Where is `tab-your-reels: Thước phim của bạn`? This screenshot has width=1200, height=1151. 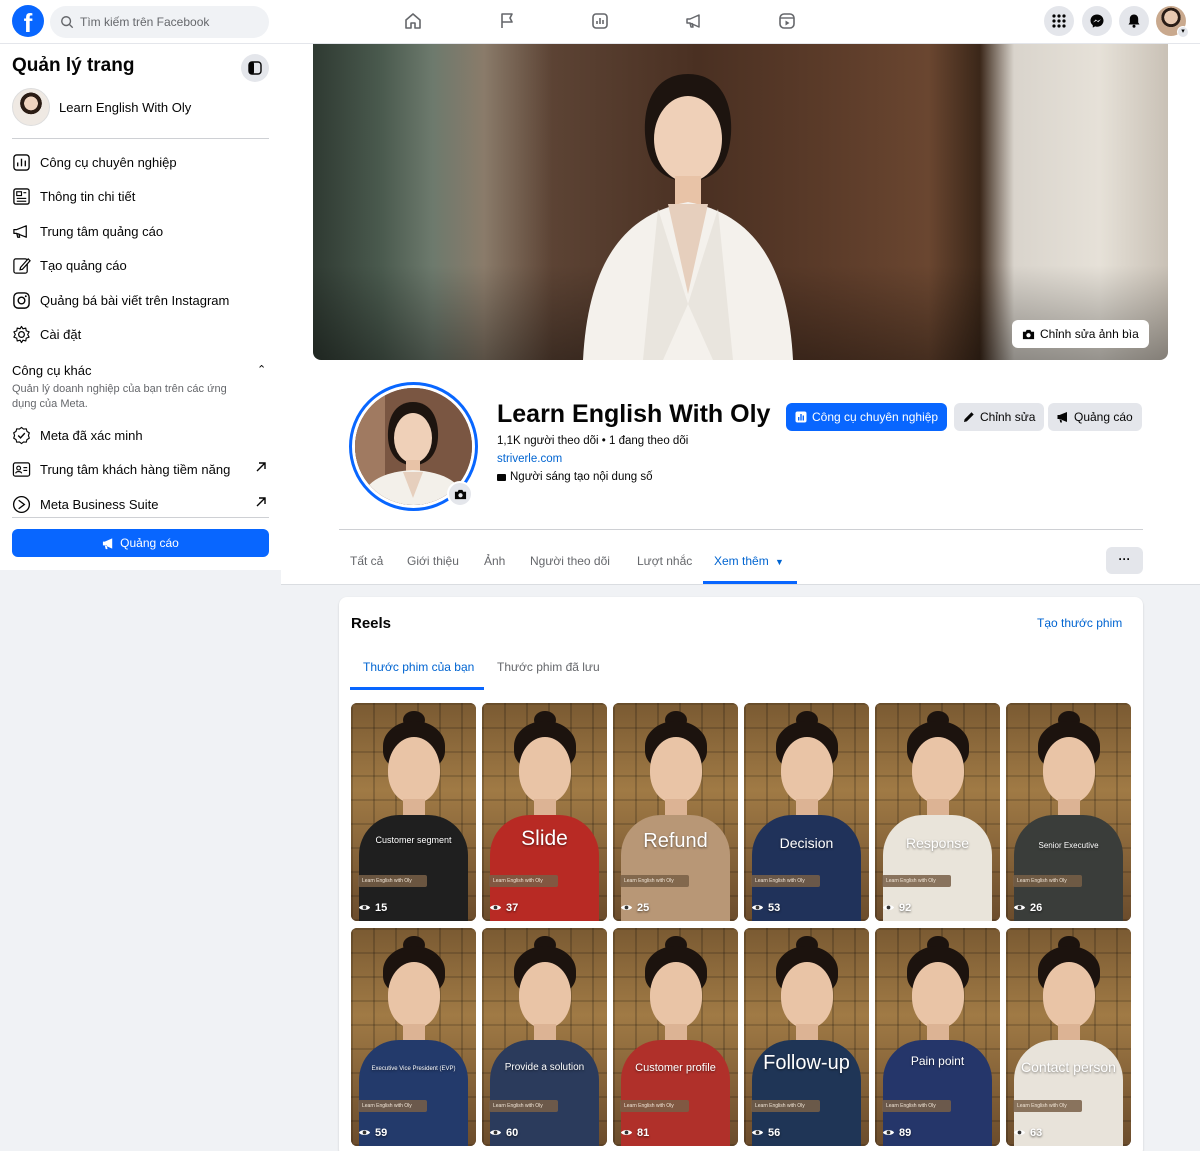
tab-your-reels: Thước phim của bạn is located at coordinates (418, 667).